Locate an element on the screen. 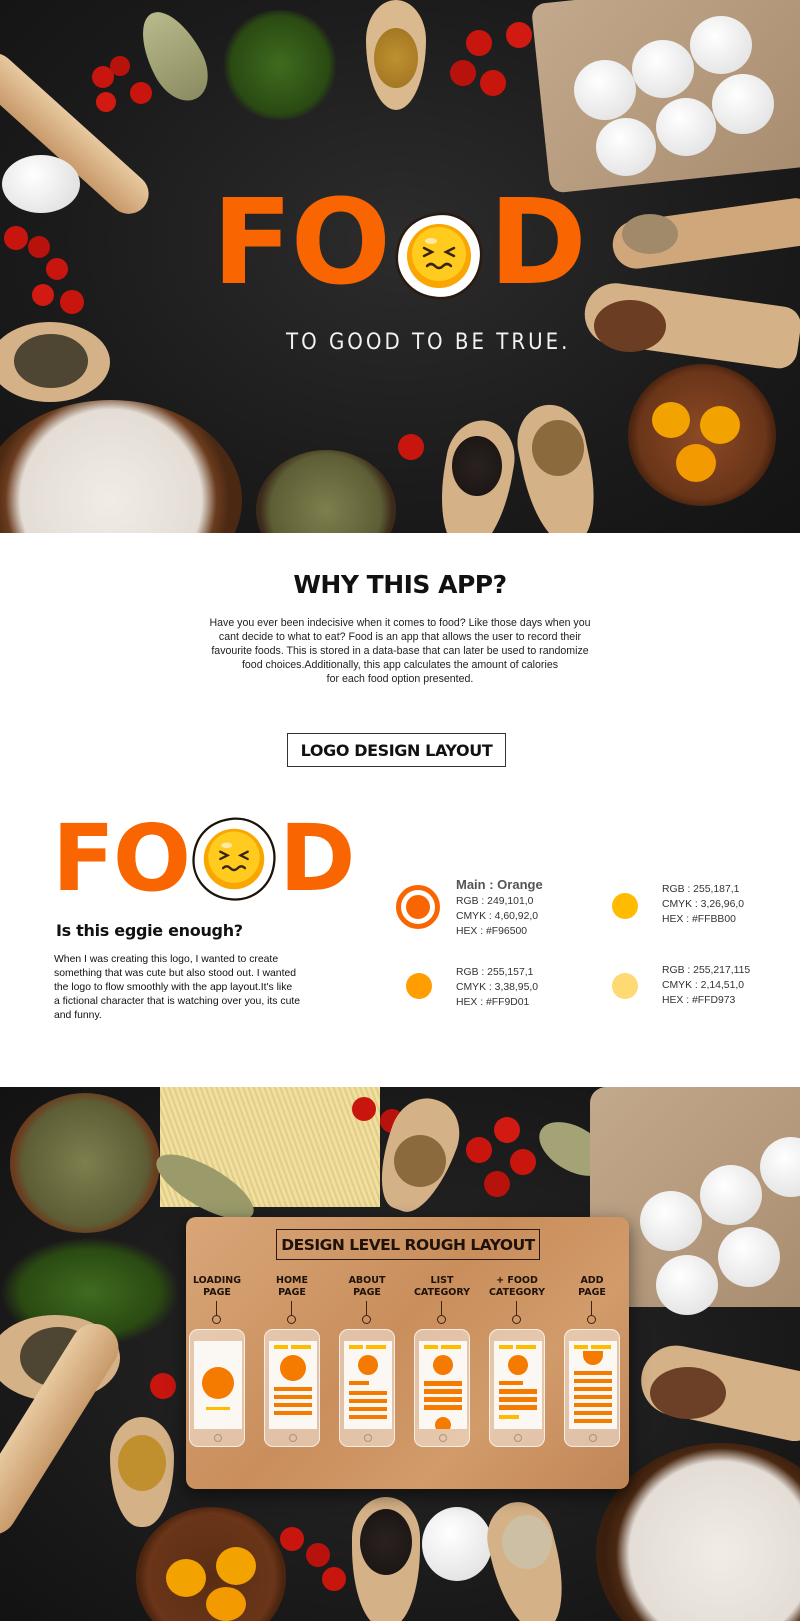 Image resolution: width=800 pixels, height=1621 pixels. wordmark-letter-d: D is located at coordinates (537, 242).